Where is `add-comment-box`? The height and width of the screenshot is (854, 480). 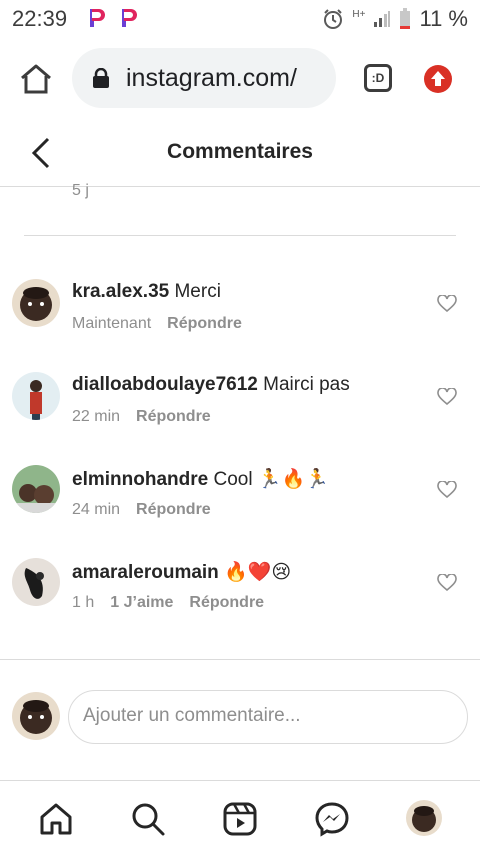
add-comment-box is located at coordinates (268, 717).